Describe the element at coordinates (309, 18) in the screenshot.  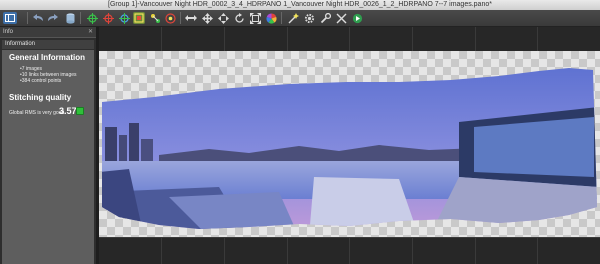
I see `gear-icon` at that location.